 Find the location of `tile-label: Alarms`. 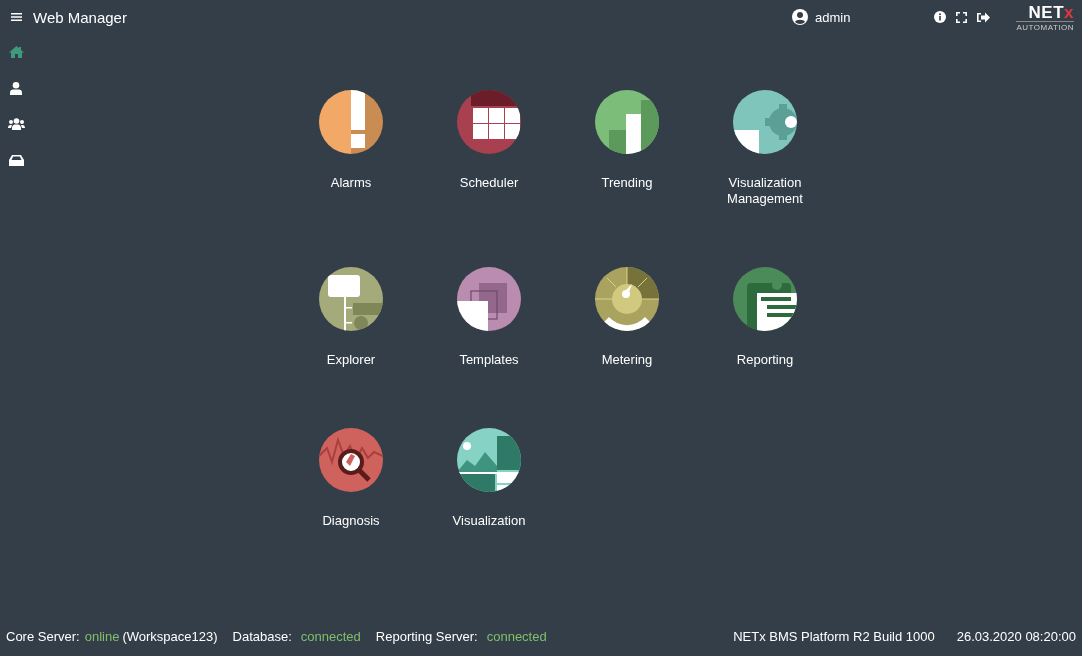

tile-label: Alarms is located at coordinates (351, 183).